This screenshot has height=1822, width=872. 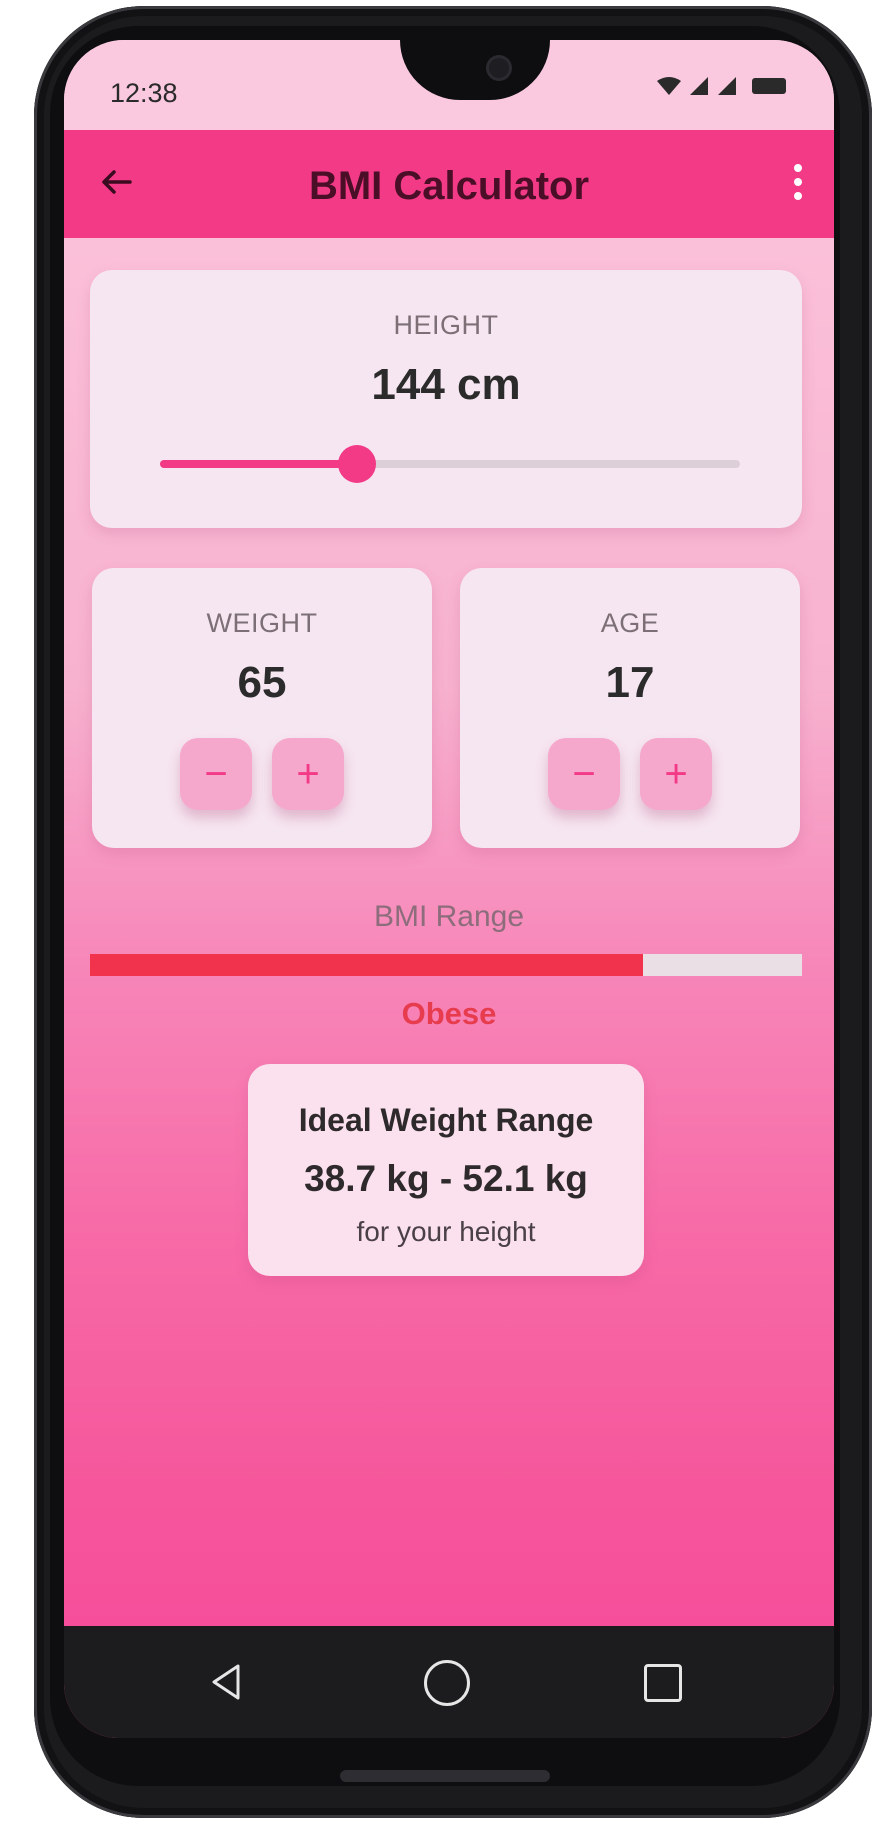 I want to click on weight-label: WEIGHT, so click(x=262, y=623).